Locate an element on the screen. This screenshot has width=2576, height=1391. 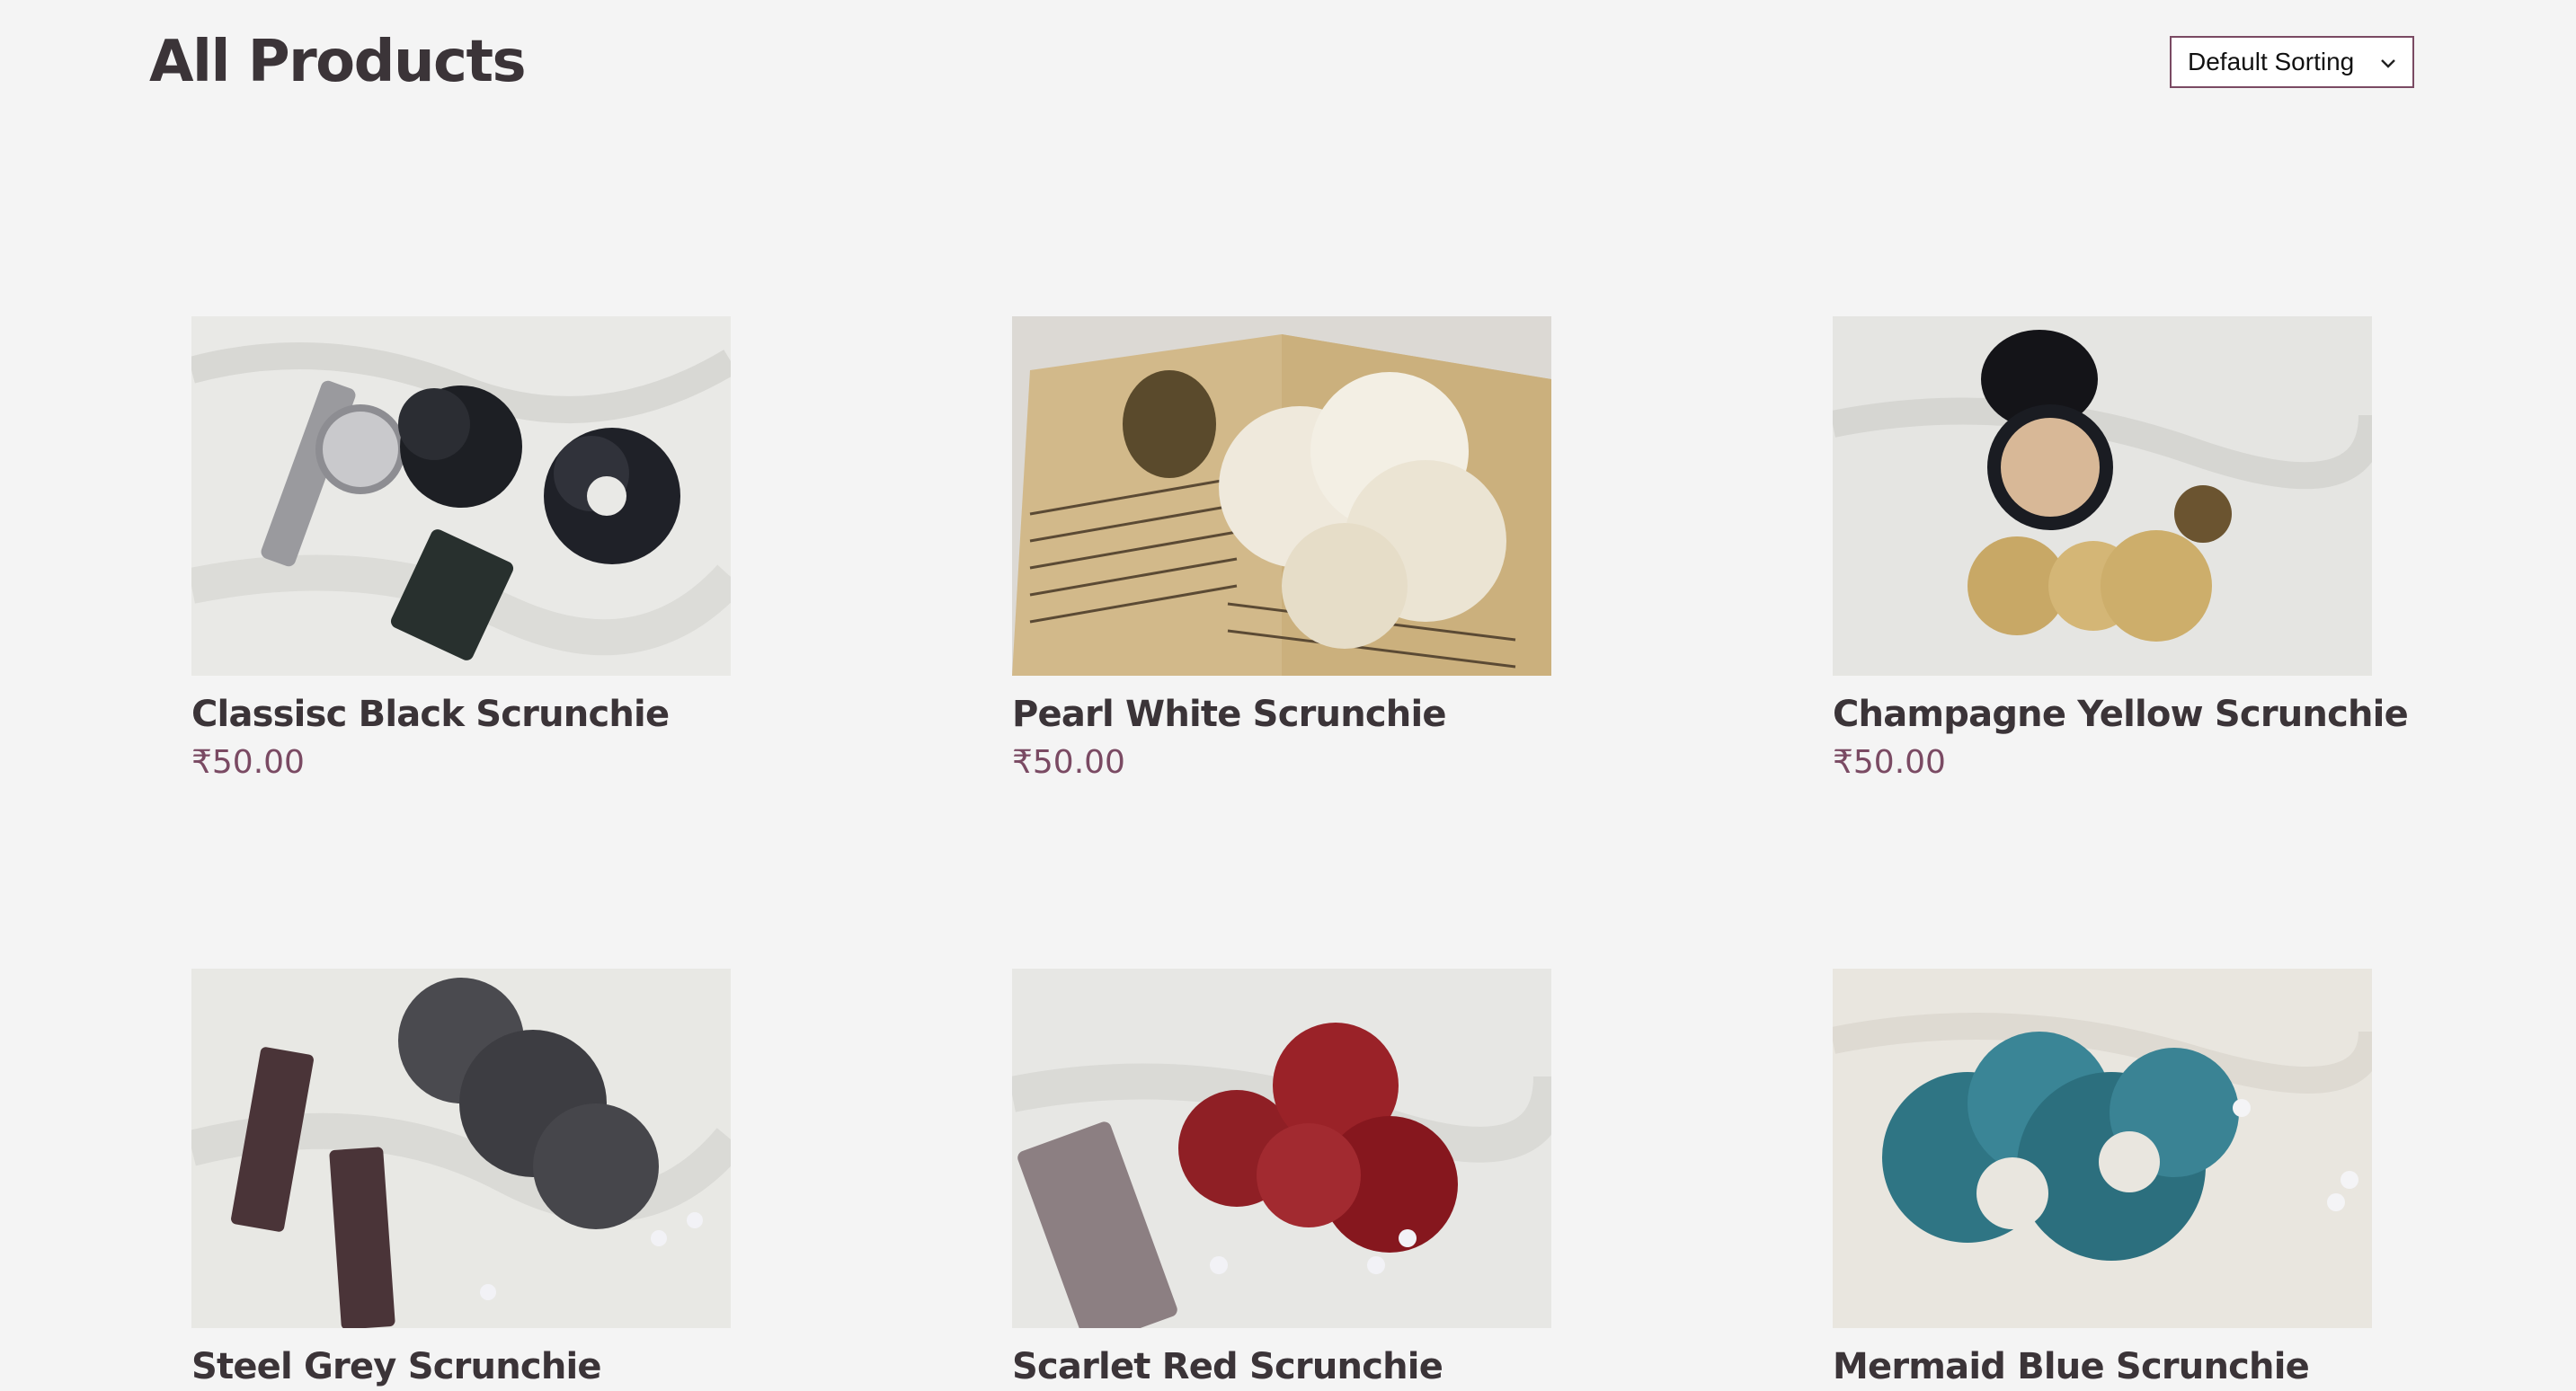
product-name: Mermaid Blue Scrunchie is located at coordinates (2102, 1366).